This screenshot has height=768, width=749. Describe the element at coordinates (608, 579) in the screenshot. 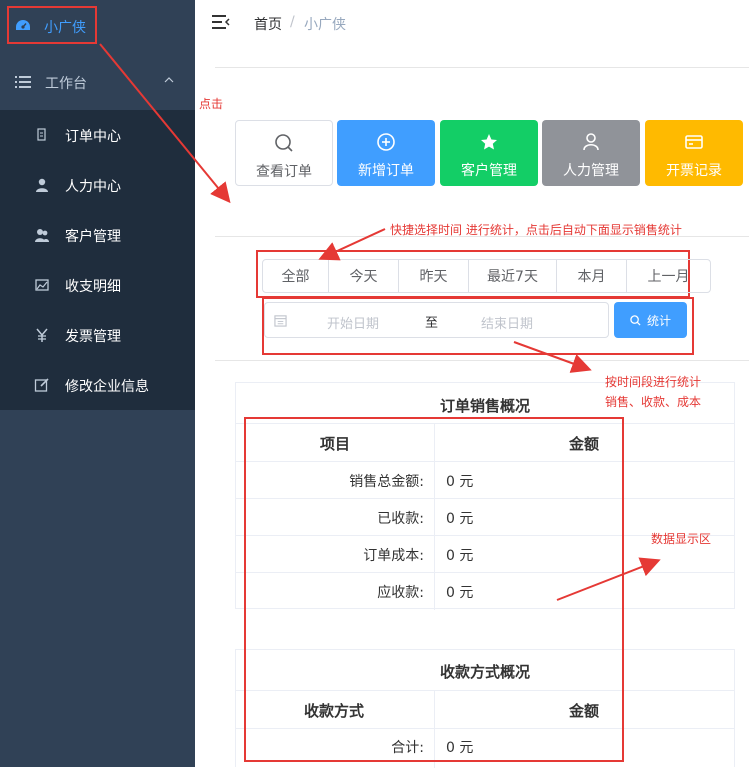

I see `arrow-to-data-note` at that location.